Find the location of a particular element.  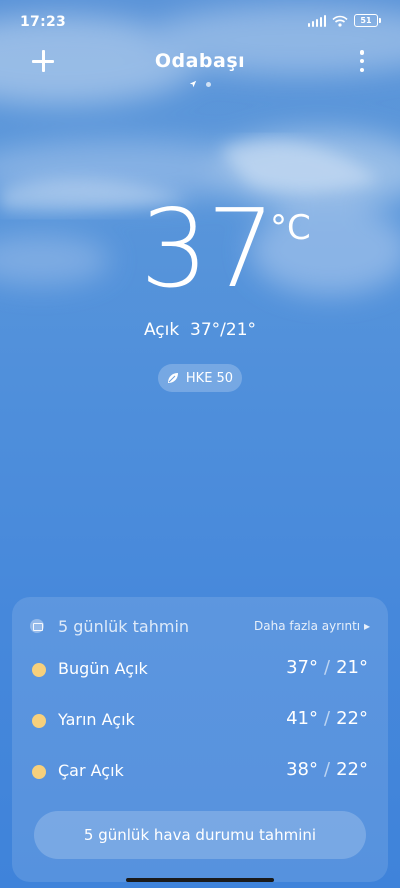

air-quality-badge: HKE 50 is located at coordinates (200, 378).